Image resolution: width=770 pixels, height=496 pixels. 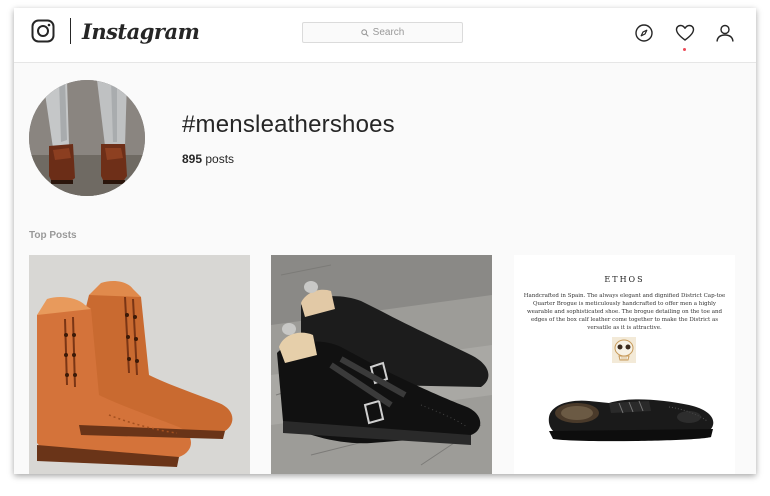 I want to click on search-placeholder: Search, so click(x=388, y=32).